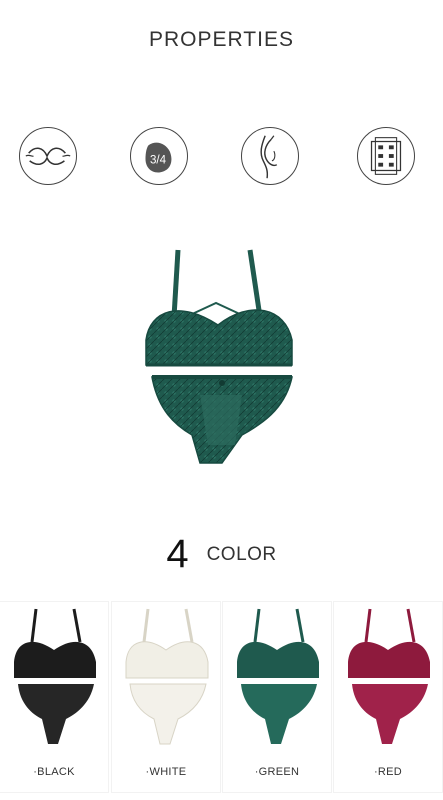  I want to click on variant-green: ·GREEN, so click(277, 697).